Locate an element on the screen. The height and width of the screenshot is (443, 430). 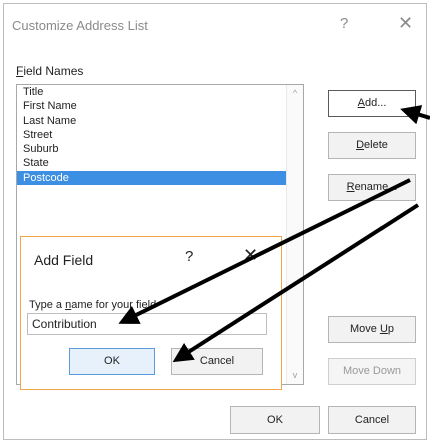
list-item-selected: Postcode is located at coordinates (158, 178).